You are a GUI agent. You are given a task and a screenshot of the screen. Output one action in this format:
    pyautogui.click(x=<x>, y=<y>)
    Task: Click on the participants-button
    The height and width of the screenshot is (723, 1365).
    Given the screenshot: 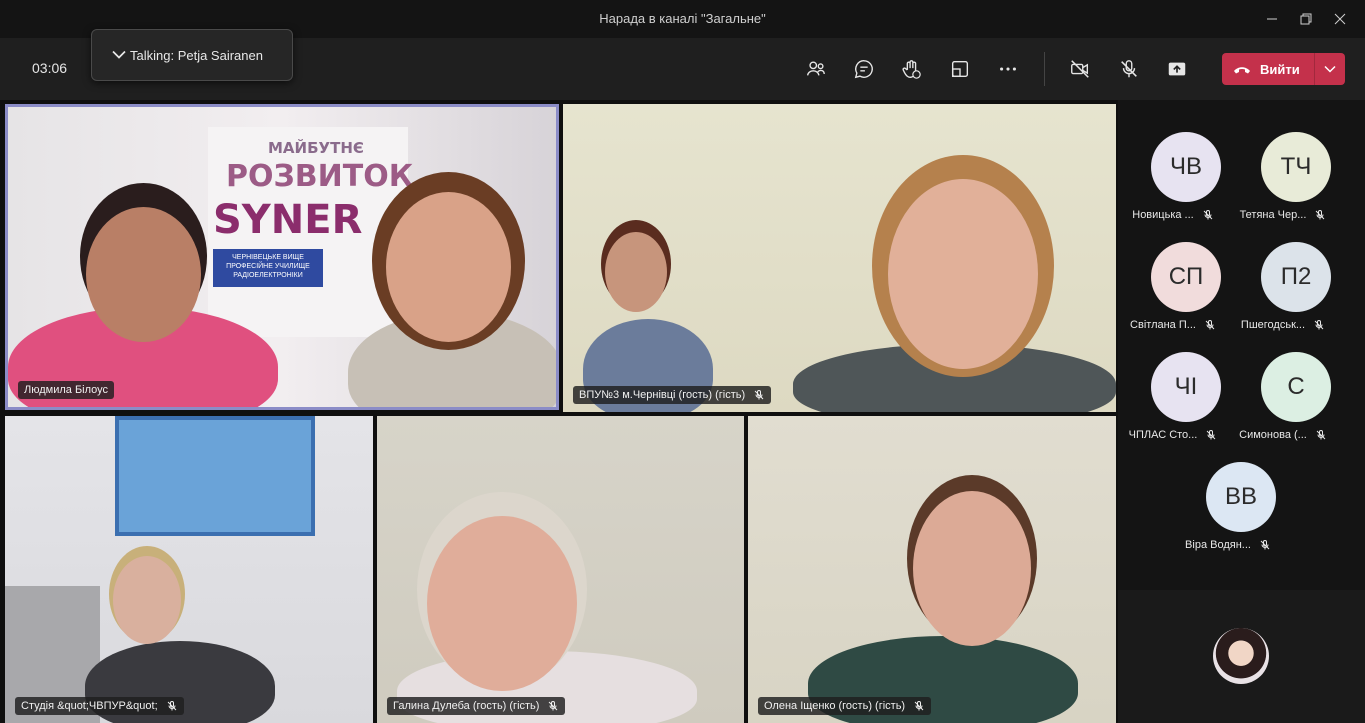 What is the action you would take?
    pyautogui.click(x=816, y=69)
    